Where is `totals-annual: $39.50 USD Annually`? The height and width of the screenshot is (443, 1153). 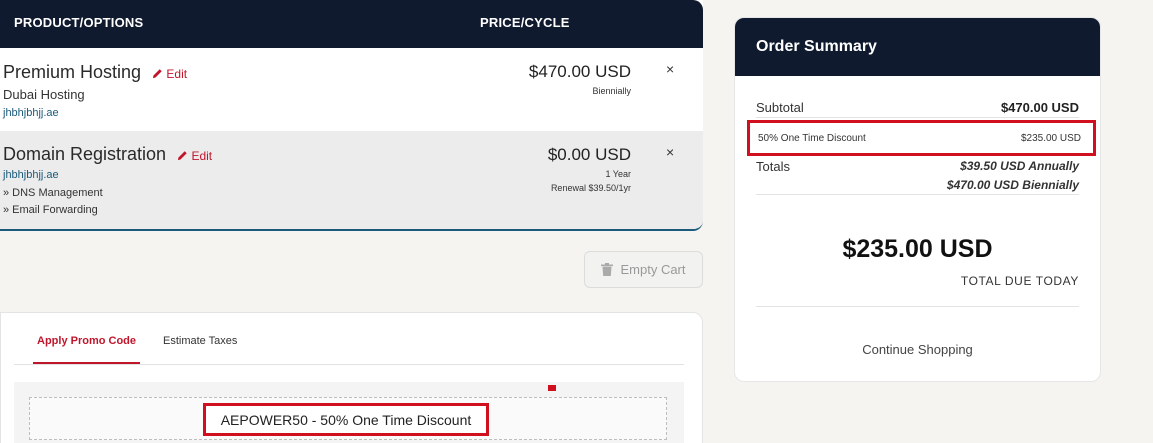 totals-annual: $39.50 USD Annually is located at coordinates (1019, 166).